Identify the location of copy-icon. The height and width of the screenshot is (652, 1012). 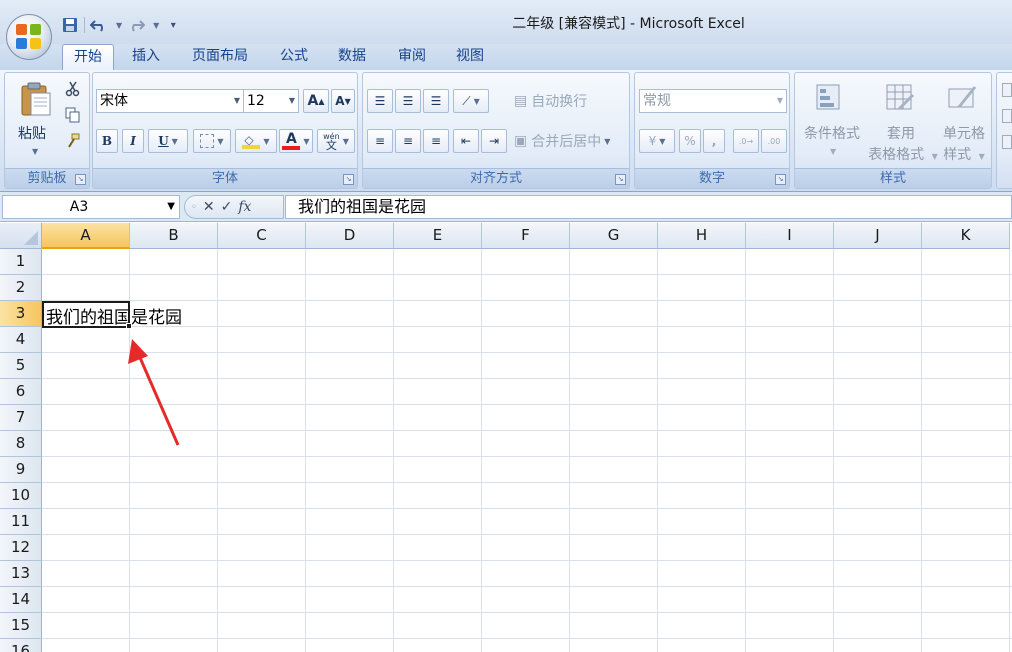
(73, 117).